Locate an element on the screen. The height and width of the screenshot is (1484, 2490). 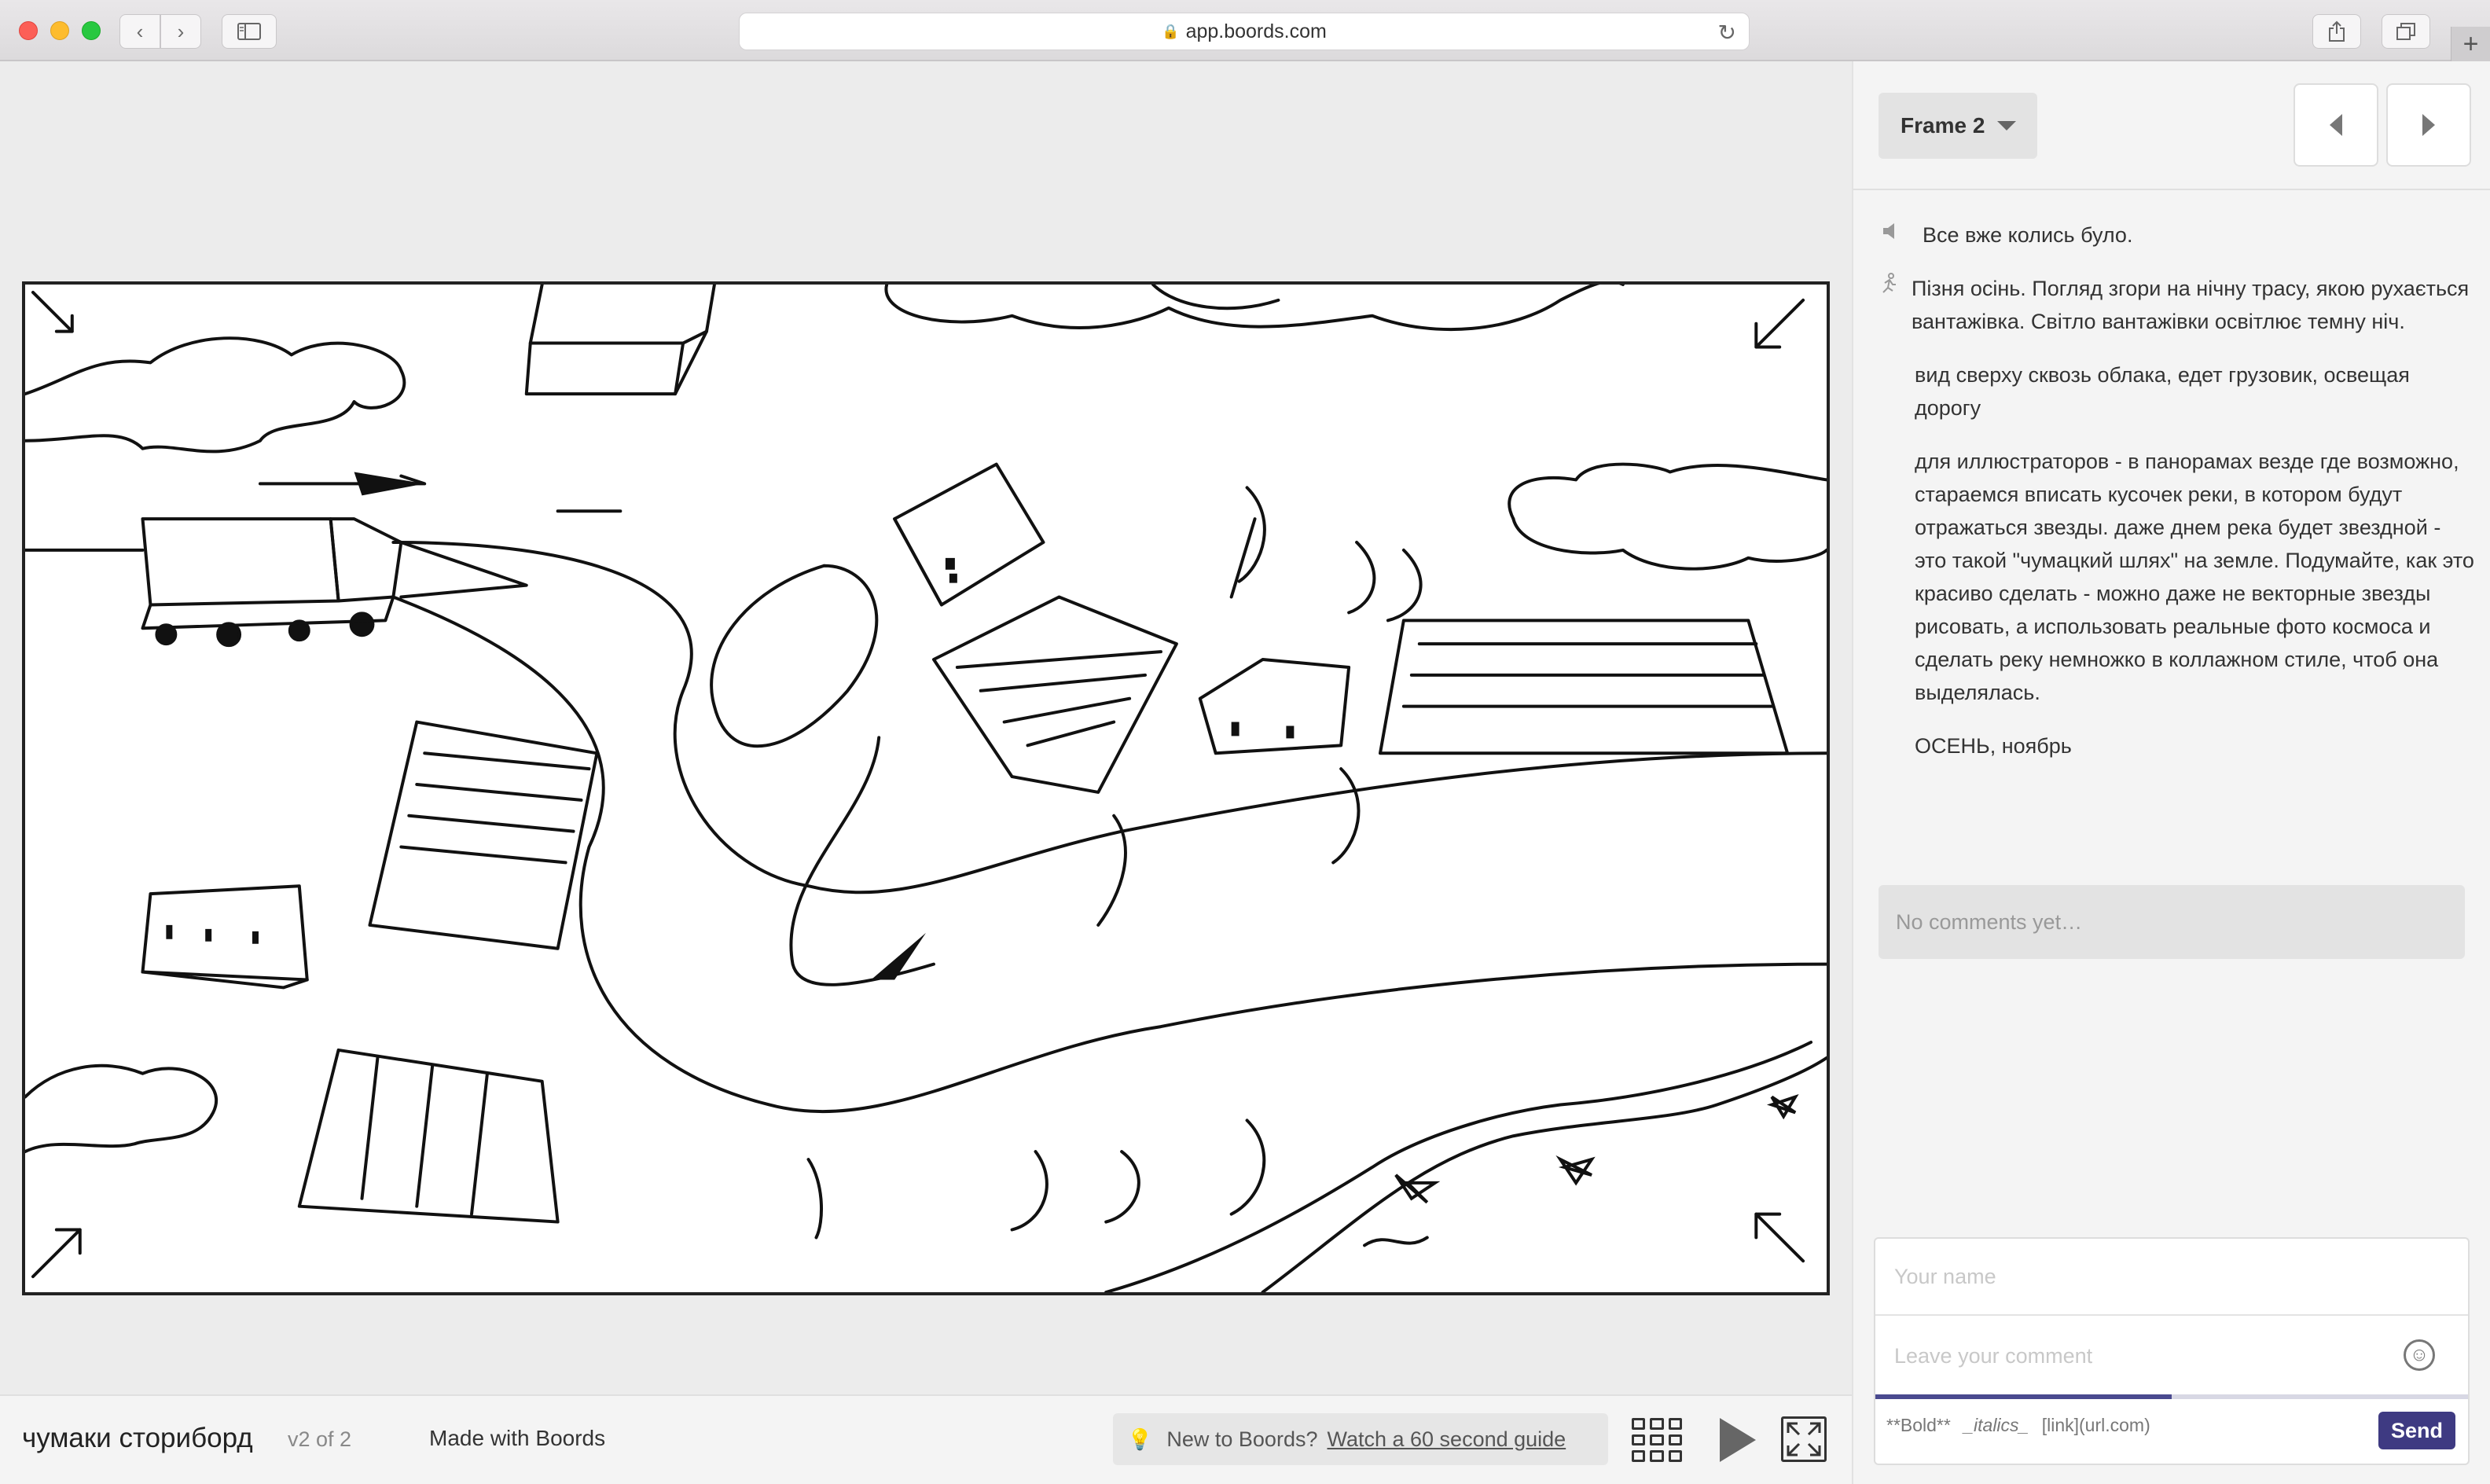
expand-icon is located at coordinates (1804, 1439).